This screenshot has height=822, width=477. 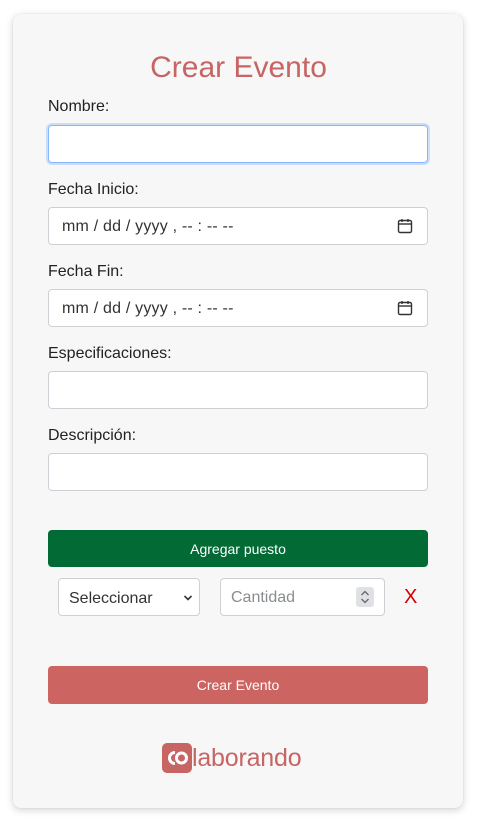 What do you see at coordinates (93, 189) in the screenshot?
I see `fecha-inicio-label: Fecha Inicio:` at bounding box center [93, 189].